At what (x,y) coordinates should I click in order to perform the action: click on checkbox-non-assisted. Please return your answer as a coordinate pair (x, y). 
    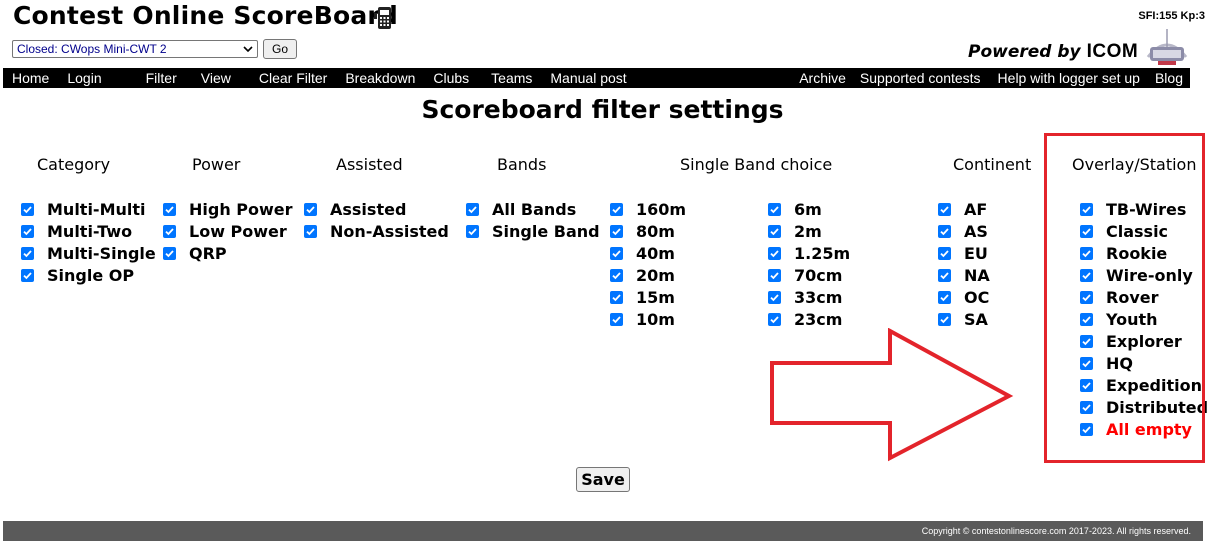
    Looking at the image, I should click on (310, 231).